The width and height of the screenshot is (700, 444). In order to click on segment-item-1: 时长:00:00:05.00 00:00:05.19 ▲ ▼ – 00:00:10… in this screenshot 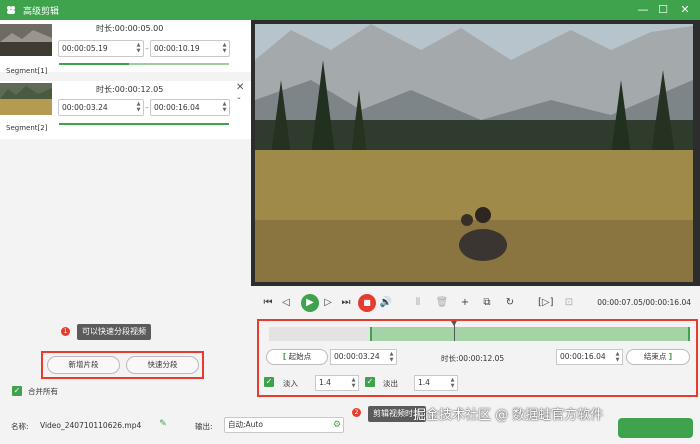, I will do `click(125, 46)`.